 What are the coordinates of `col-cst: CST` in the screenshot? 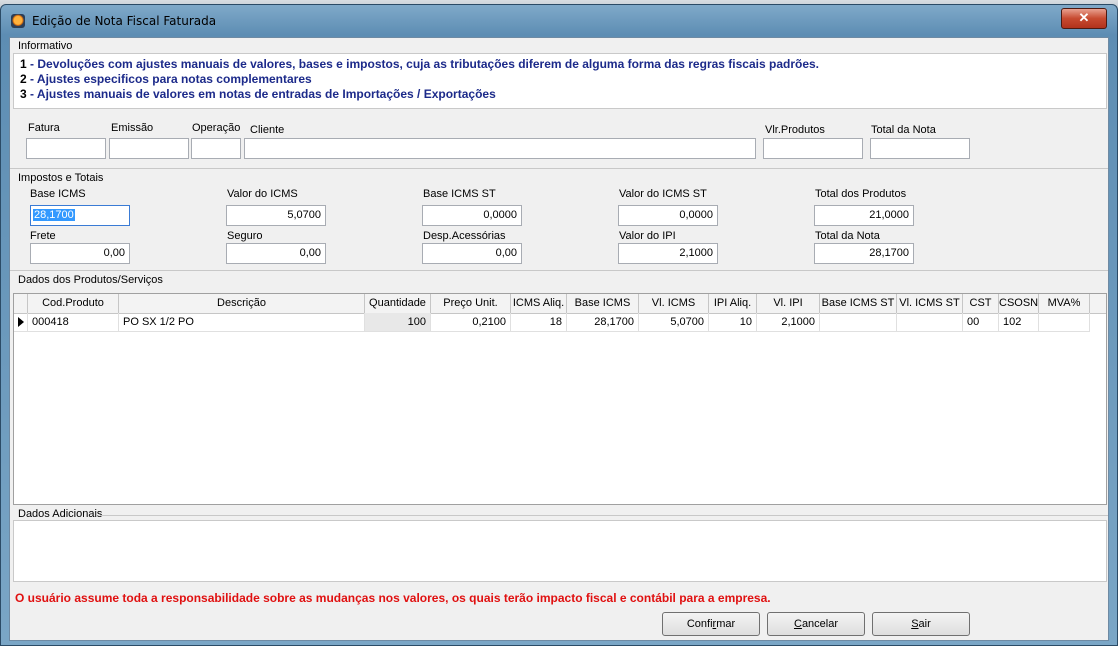 It's located at (981, 303).